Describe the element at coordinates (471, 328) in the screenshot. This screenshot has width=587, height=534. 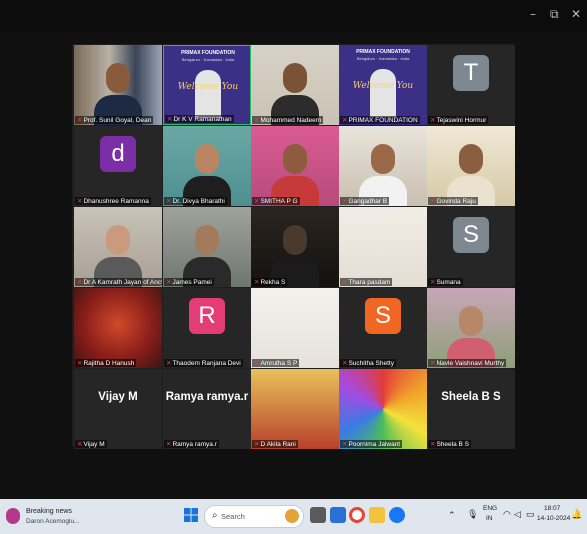
I see `participant-tile: ✕Navle Vaishnavi Murthy` at that location.